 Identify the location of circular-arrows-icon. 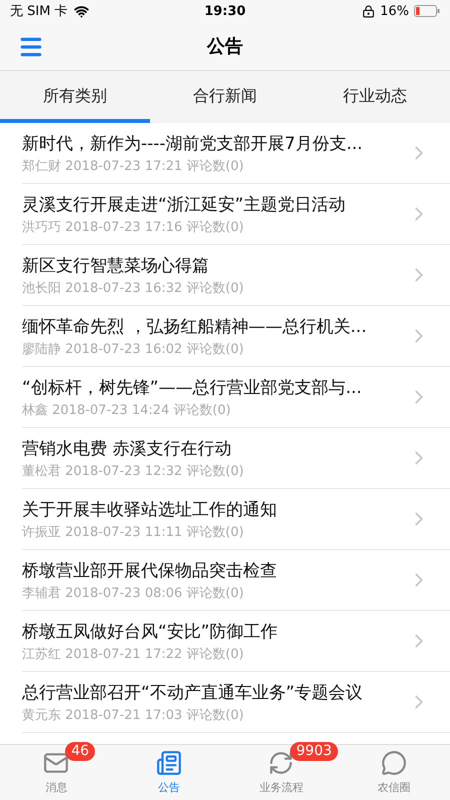
(281, 763).